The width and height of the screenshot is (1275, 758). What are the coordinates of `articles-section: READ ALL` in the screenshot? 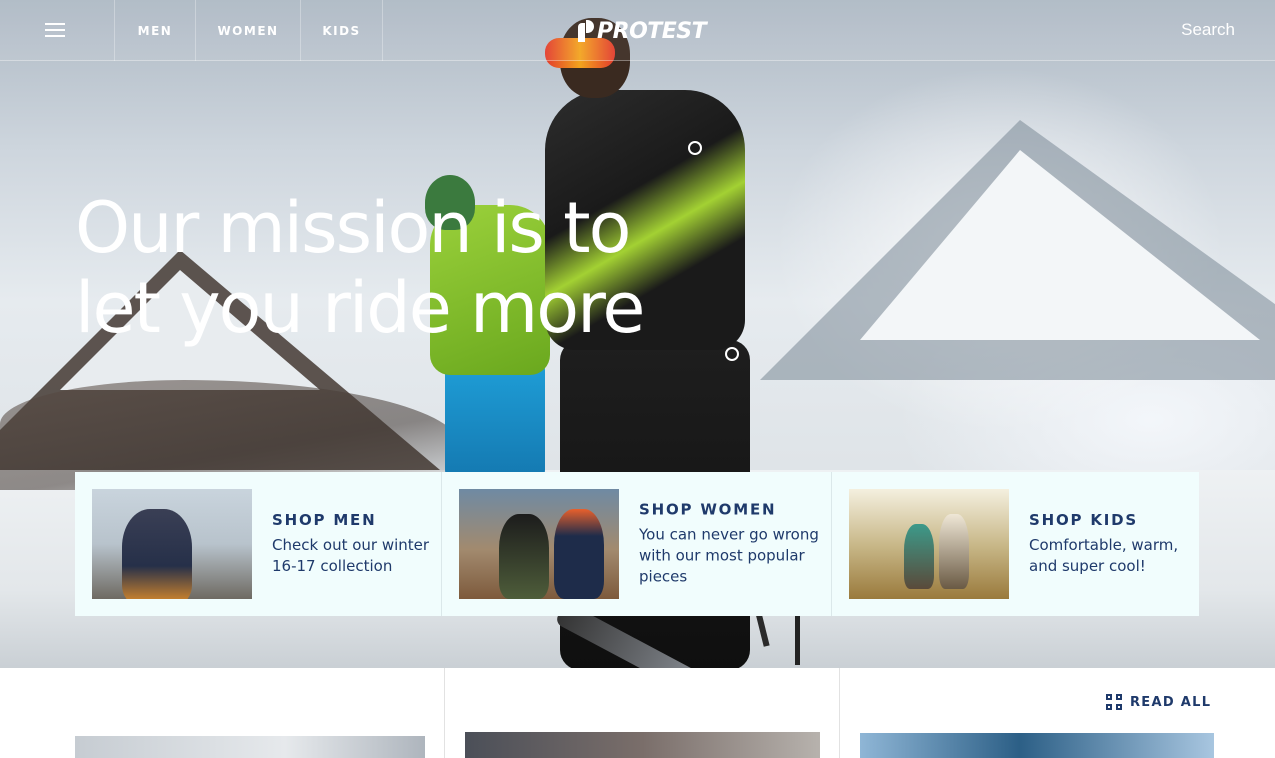 It's located at (637, 713).